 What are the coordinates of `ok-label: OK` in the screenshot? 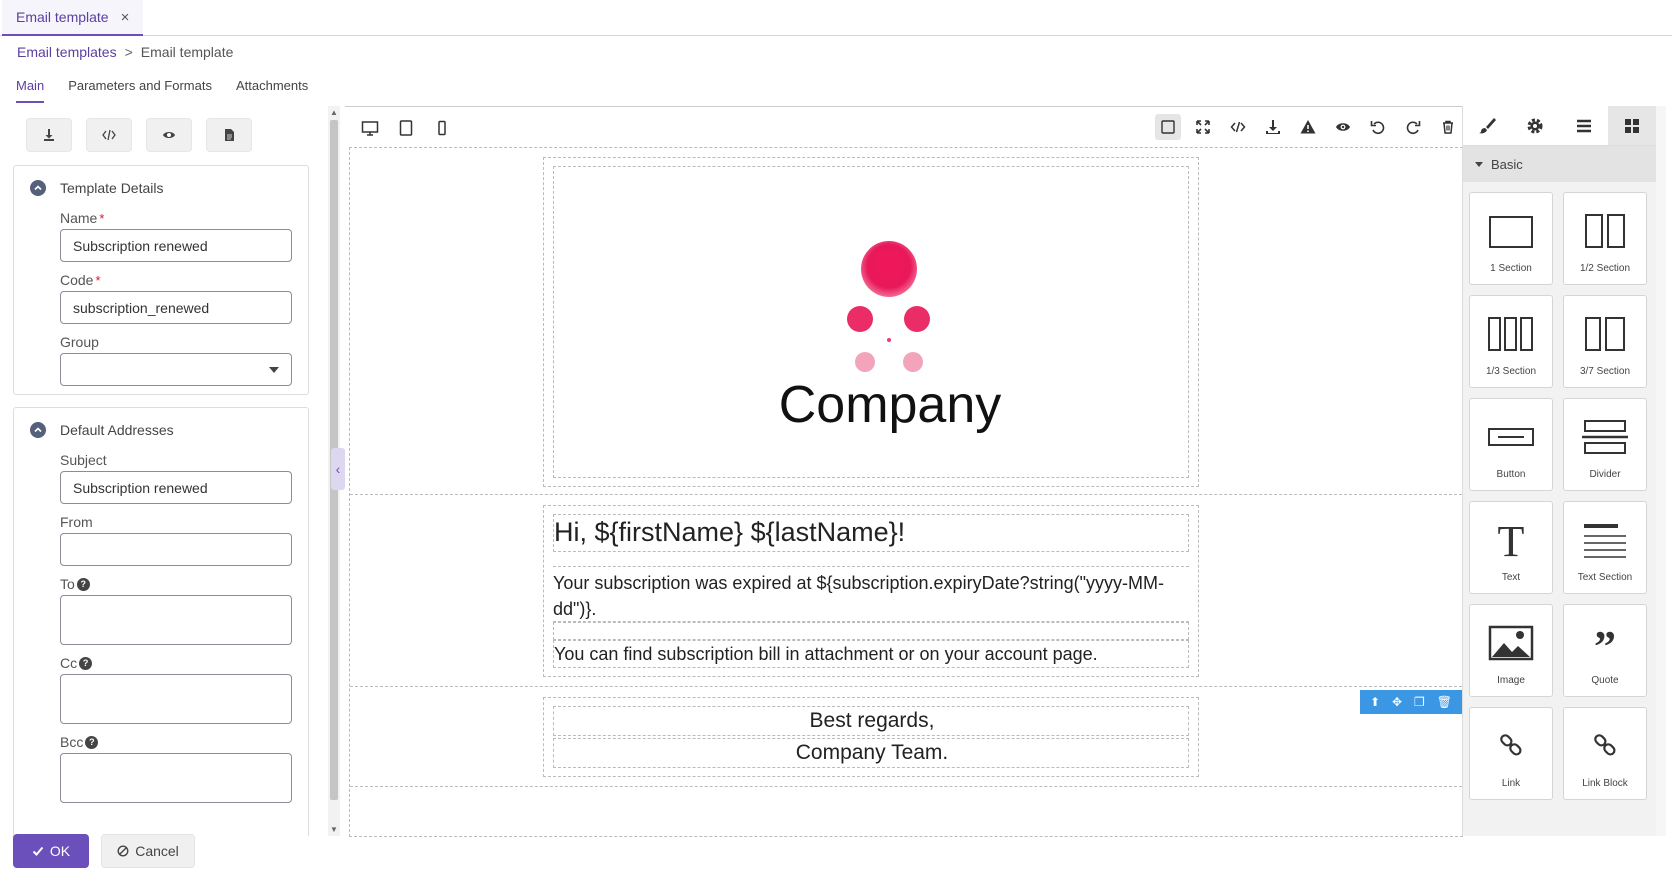 It's located at (60, 851).